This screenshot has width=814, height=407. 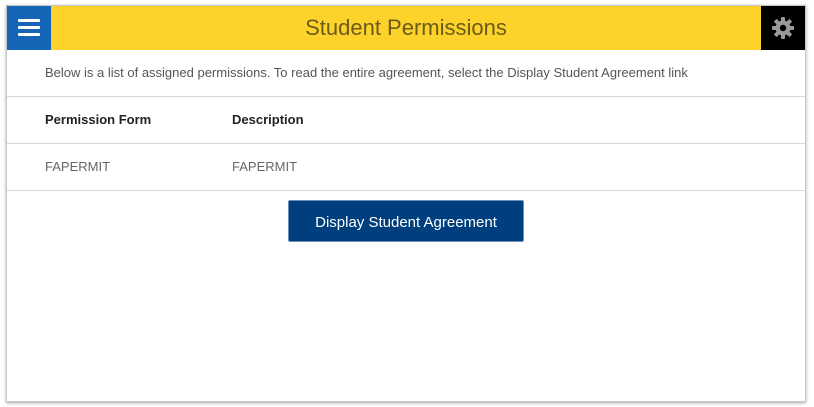 I want to click on cell-description: FAPERMIT, so click(x=265, y=166).